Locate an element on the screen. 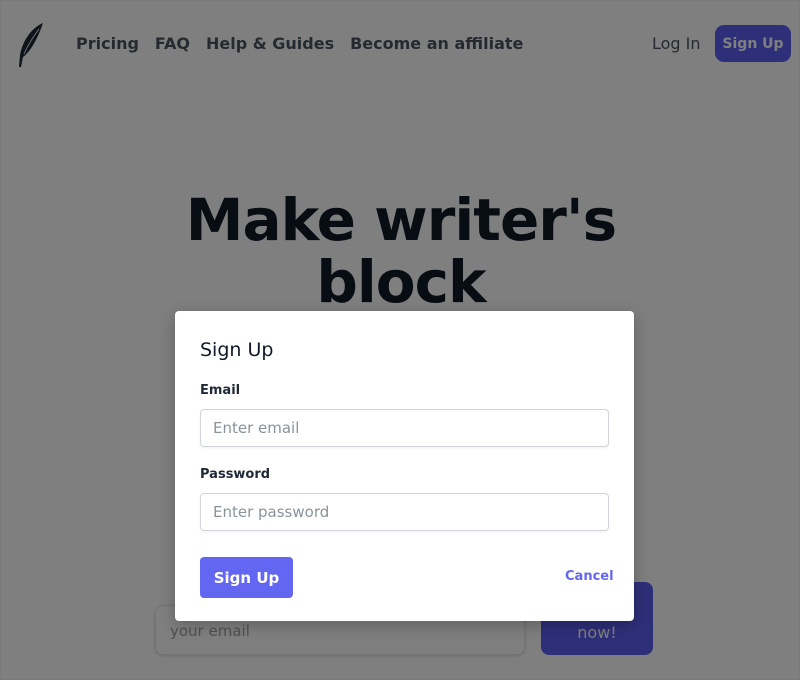 This screenshot has height=680, width=800. signup-submit-button: Sign Up is located at coordinates (246, 577).